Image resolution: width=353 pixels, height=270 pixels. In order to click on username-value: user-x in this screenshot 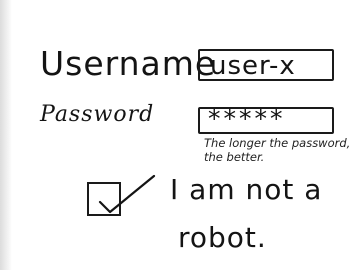, I will do `click(253, 66)`.